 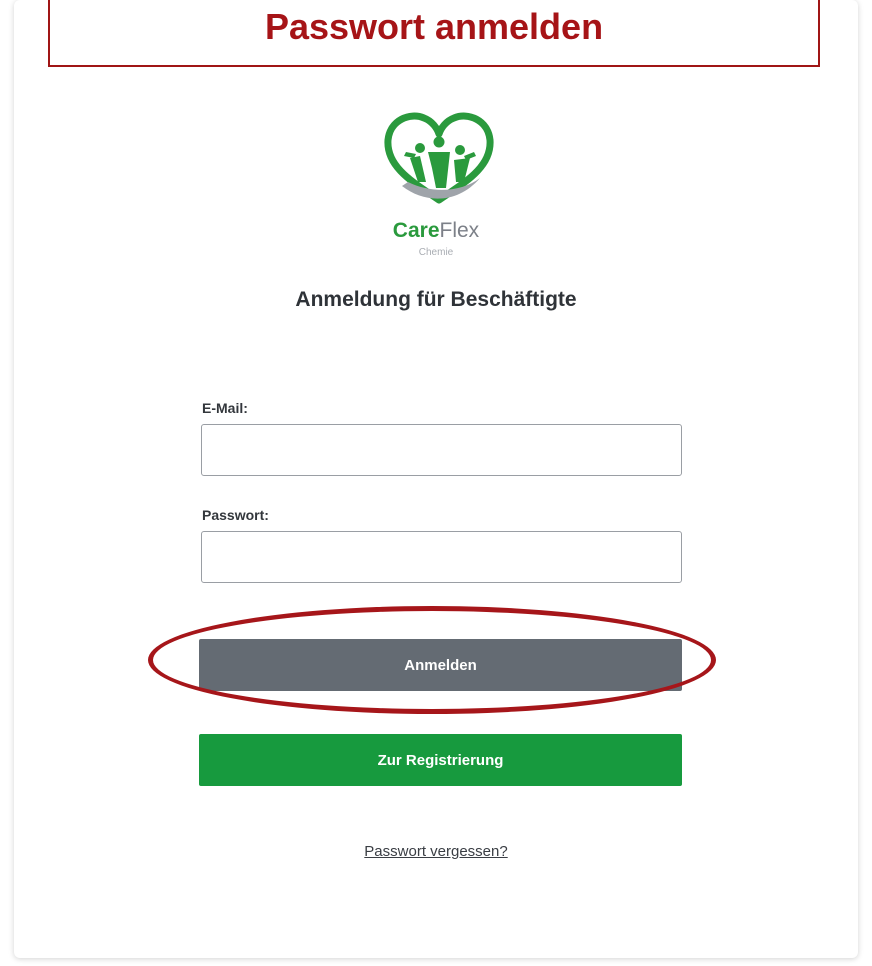 I want to click on careflex-logo-icon, so click(x=439, y=158).